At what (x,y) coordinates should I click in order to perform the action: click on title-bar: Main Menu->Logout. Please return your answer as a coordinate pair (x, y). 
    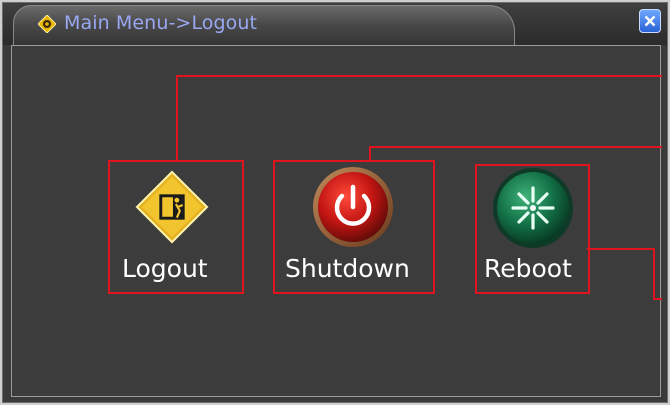
    Looking at the image, I should click on (335, 24).